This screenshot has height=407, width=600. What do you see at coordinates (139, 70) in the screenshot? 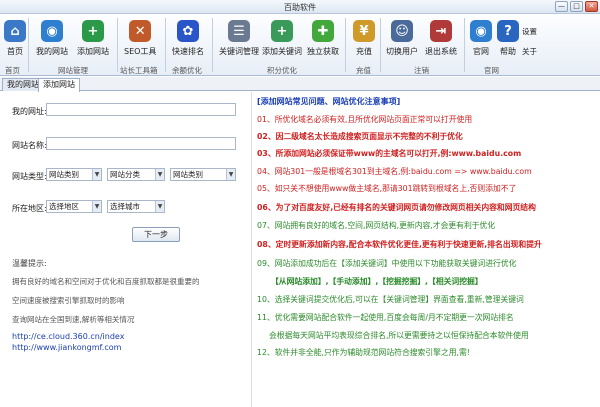
I see `group-label-toolbox: 站长工具箱` at bounding box center [139, 70].